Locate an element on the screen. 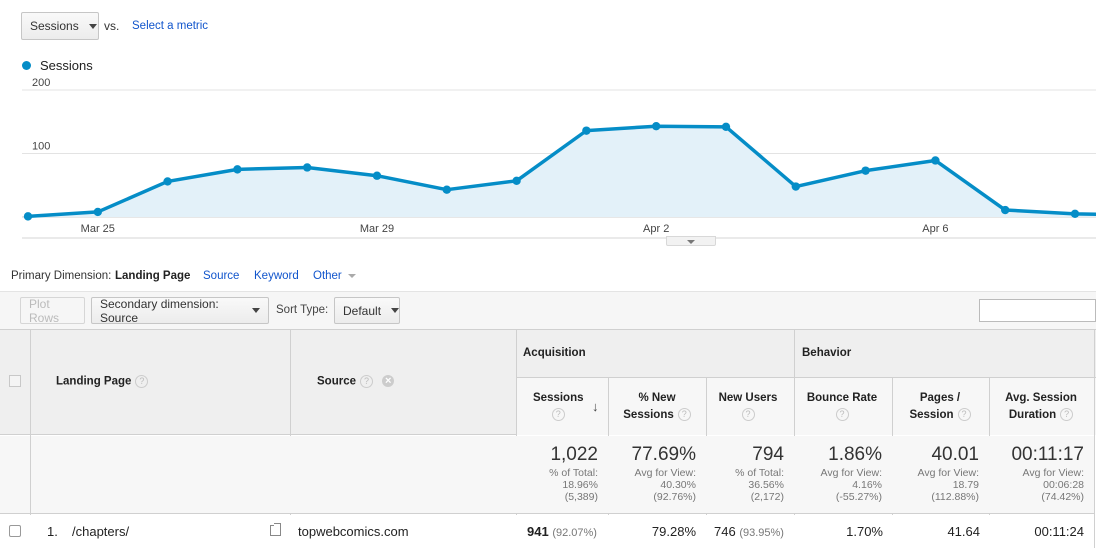 The image size is (1096, 549). x-tick-label: Apr 6 is located at coordinates (935, 229).